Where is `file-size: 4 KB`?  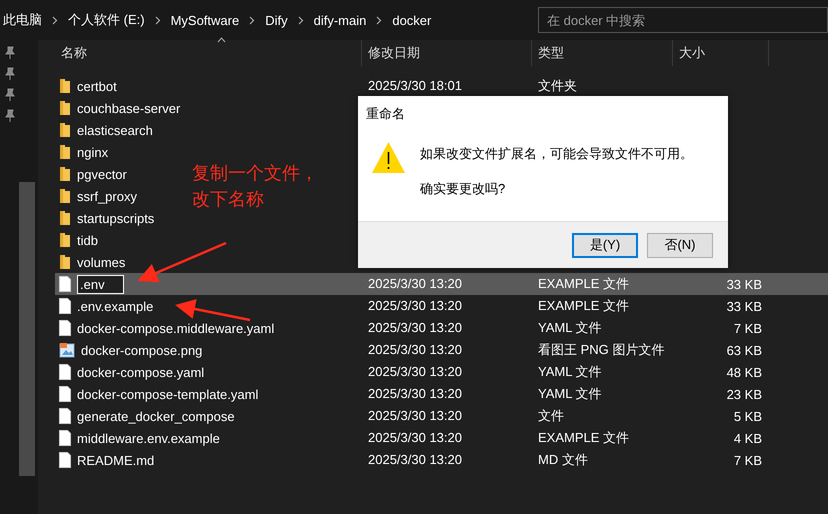
file-size: 4 KB is located at coordinates (747, 438).